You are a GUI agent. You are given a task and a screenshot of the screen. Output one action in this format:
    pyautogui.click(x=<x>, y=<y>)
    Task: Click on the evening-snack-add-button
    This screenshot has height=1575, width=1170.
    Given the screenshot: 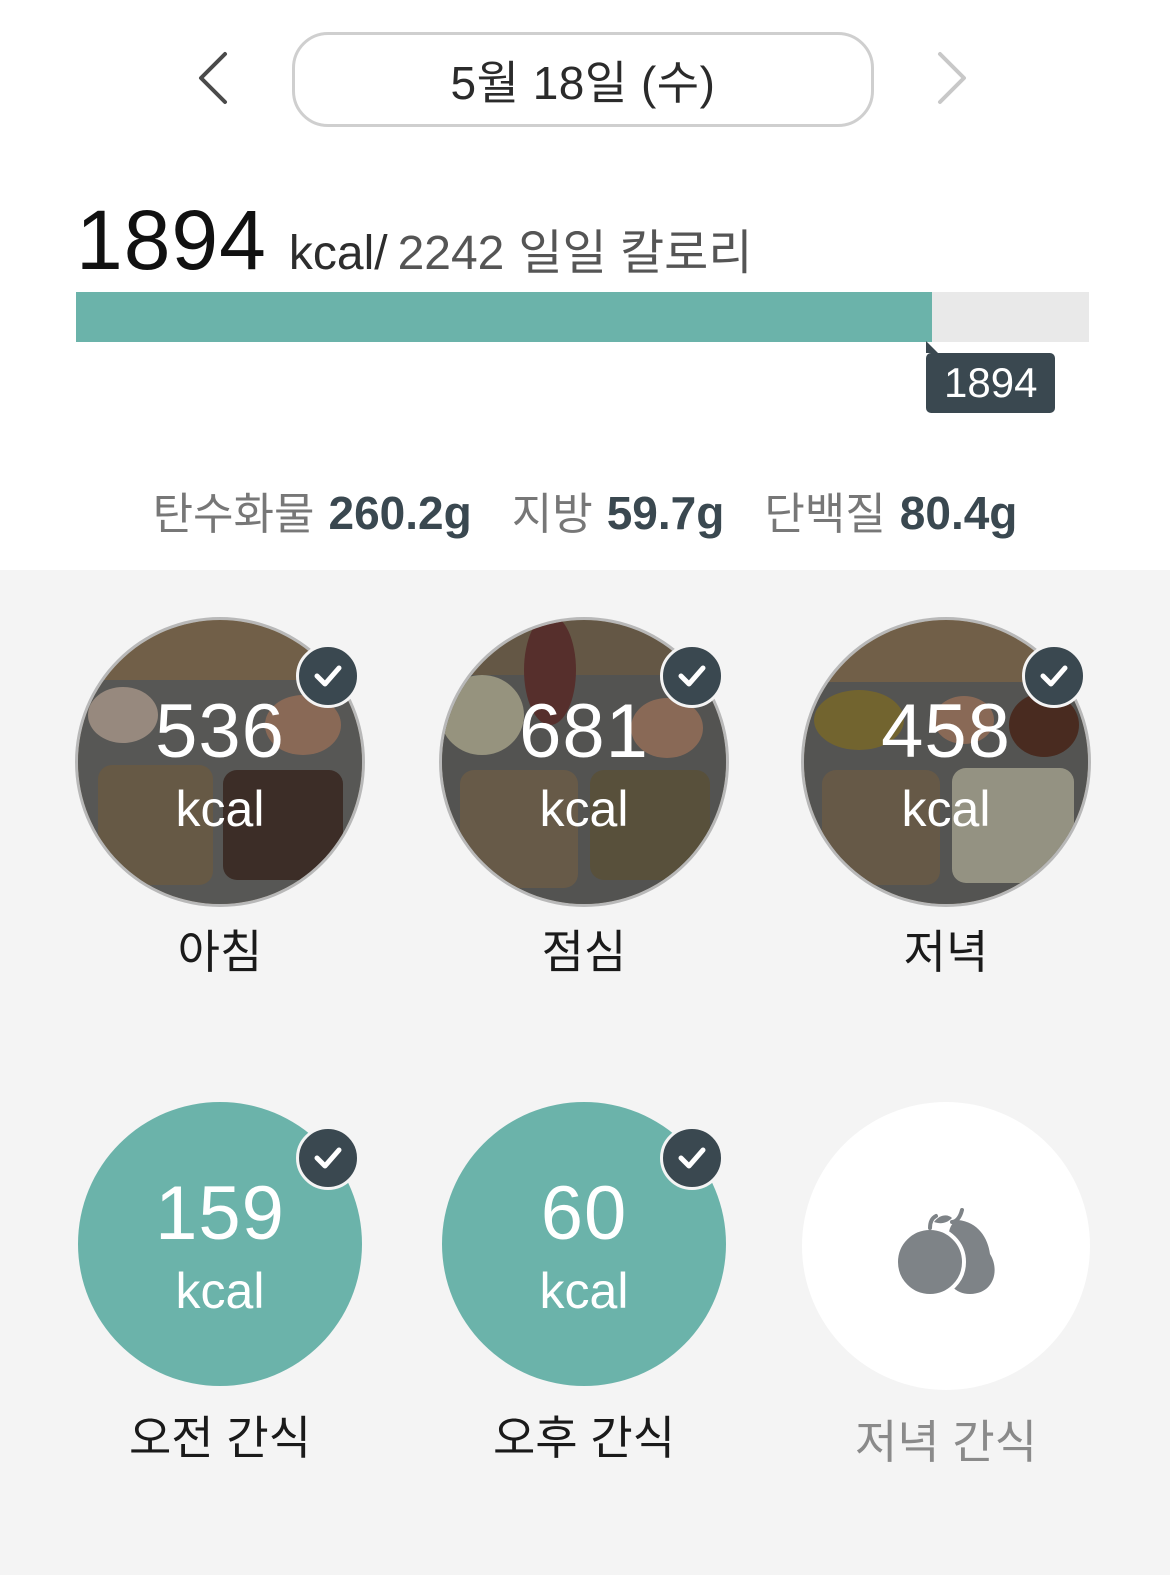 What is the action you would take?
    pyautogui.click(x=946, y=1246)
    